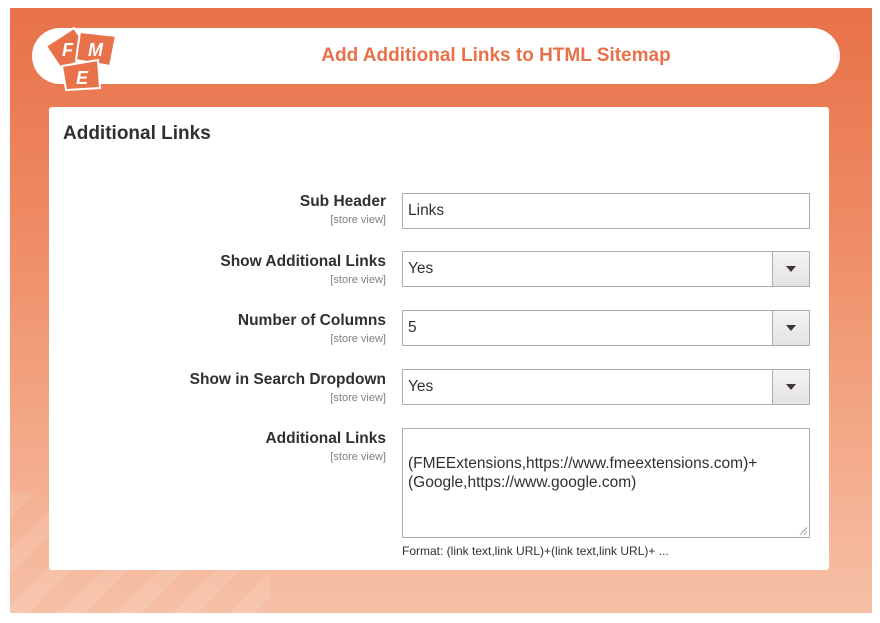 This screenshot has width=880, height=623. Describe the element at coordinates (236, 329) in the screenshot. I see `number-of-columns-label-group: Number of Columns [store view]` at that location.